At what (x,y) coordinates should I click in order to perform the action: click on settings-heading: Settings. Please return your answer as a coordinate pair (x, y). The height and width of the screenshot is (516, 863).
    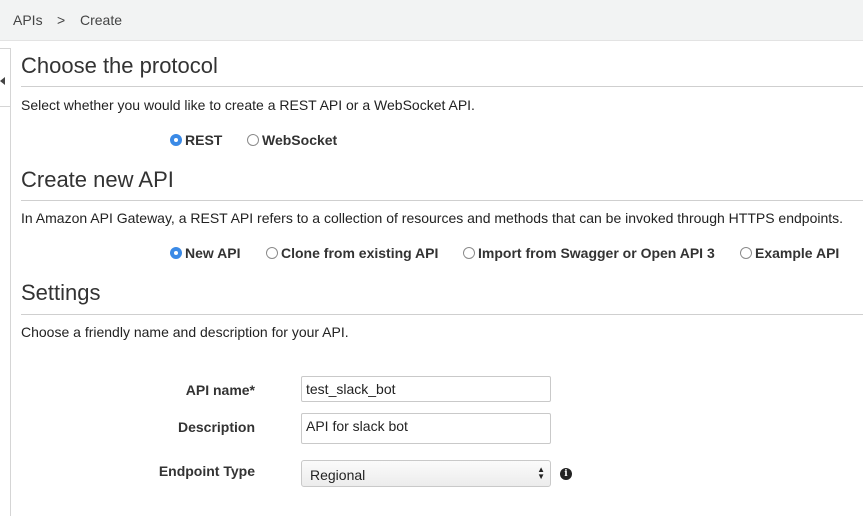
    Looking at the image, I should click on (61, 292).